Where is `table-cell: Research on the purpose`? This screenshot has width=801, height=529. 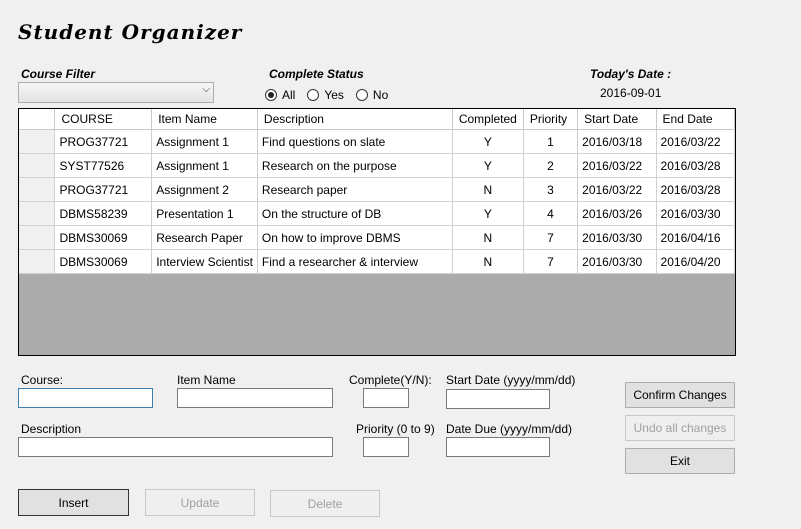
table-cell: Research on the purpose is located at coordinates (355, 165).